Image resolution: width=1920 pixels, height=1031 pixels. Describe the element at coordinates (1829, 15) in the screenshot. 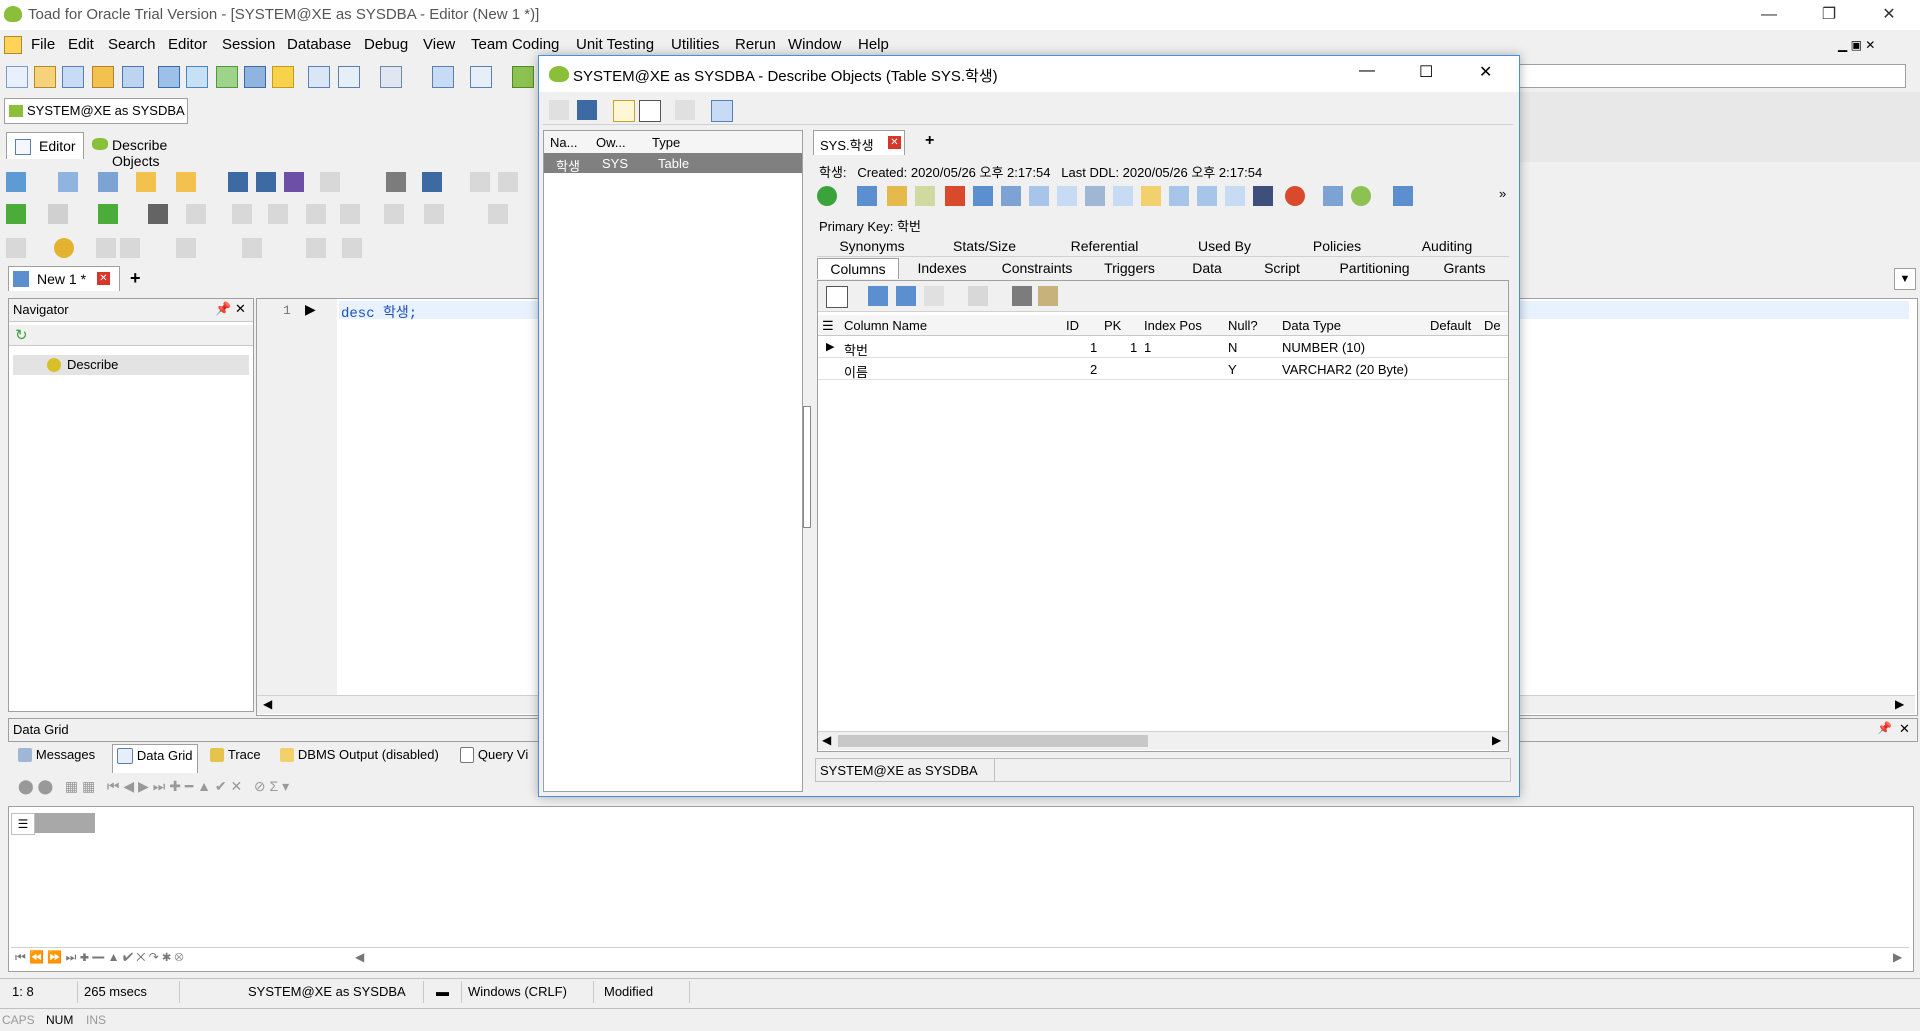

I see `restore-icon: ❐` at that location.